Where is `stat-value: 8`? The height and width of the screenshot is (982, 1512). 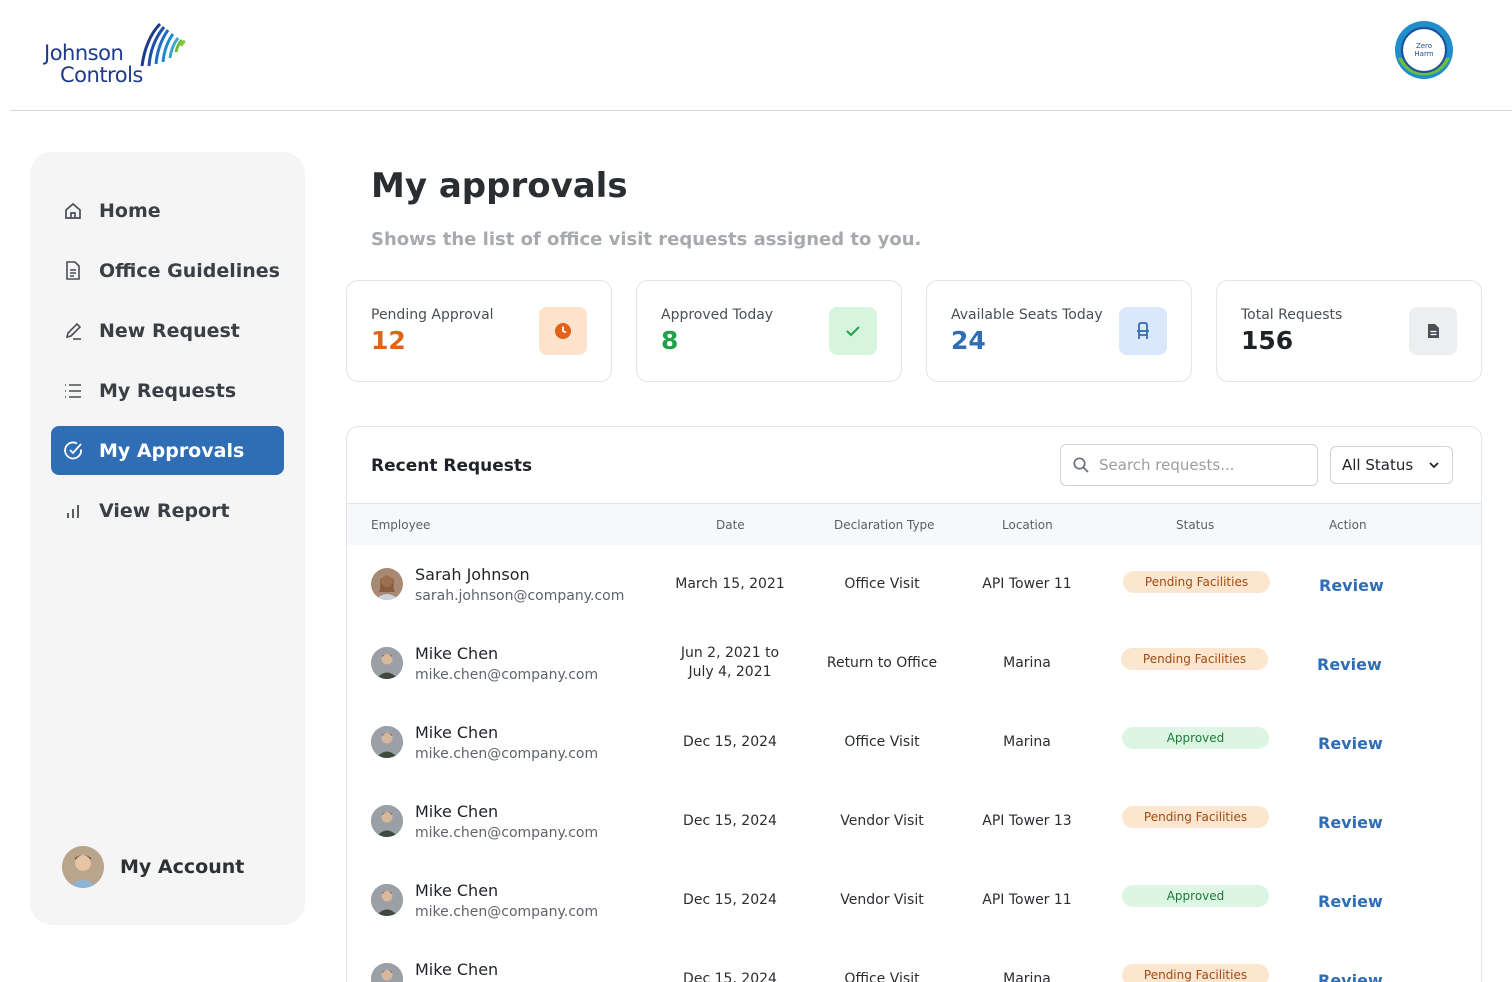
stat-value: 8 is located at coordinates (670, 340).